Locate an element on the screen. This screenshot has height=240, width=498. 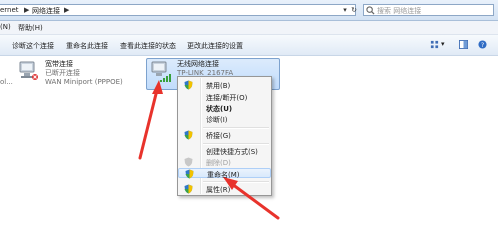
refresh-icon: ↻ is located at coordinates (354, 10).